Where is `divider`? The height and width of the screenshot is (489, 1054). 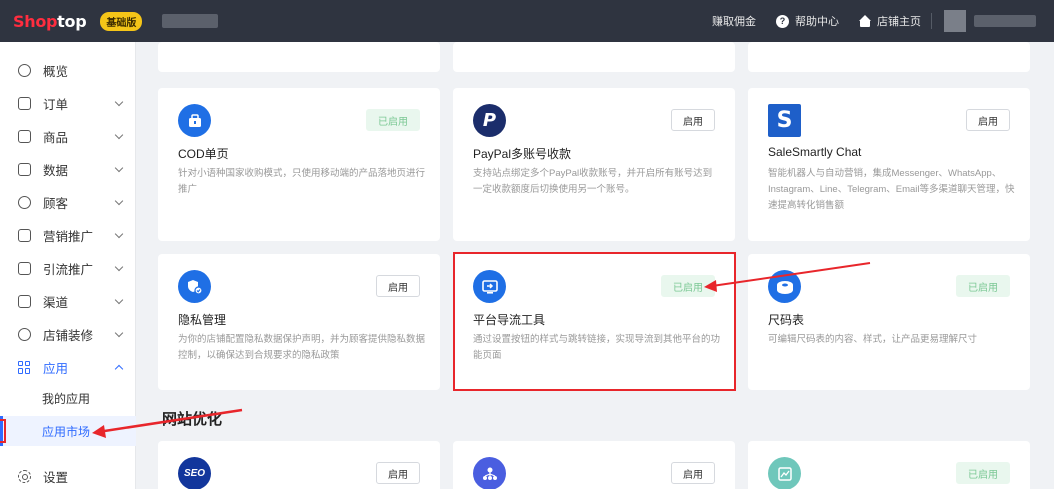 divider is located at coordinates (931, 21).